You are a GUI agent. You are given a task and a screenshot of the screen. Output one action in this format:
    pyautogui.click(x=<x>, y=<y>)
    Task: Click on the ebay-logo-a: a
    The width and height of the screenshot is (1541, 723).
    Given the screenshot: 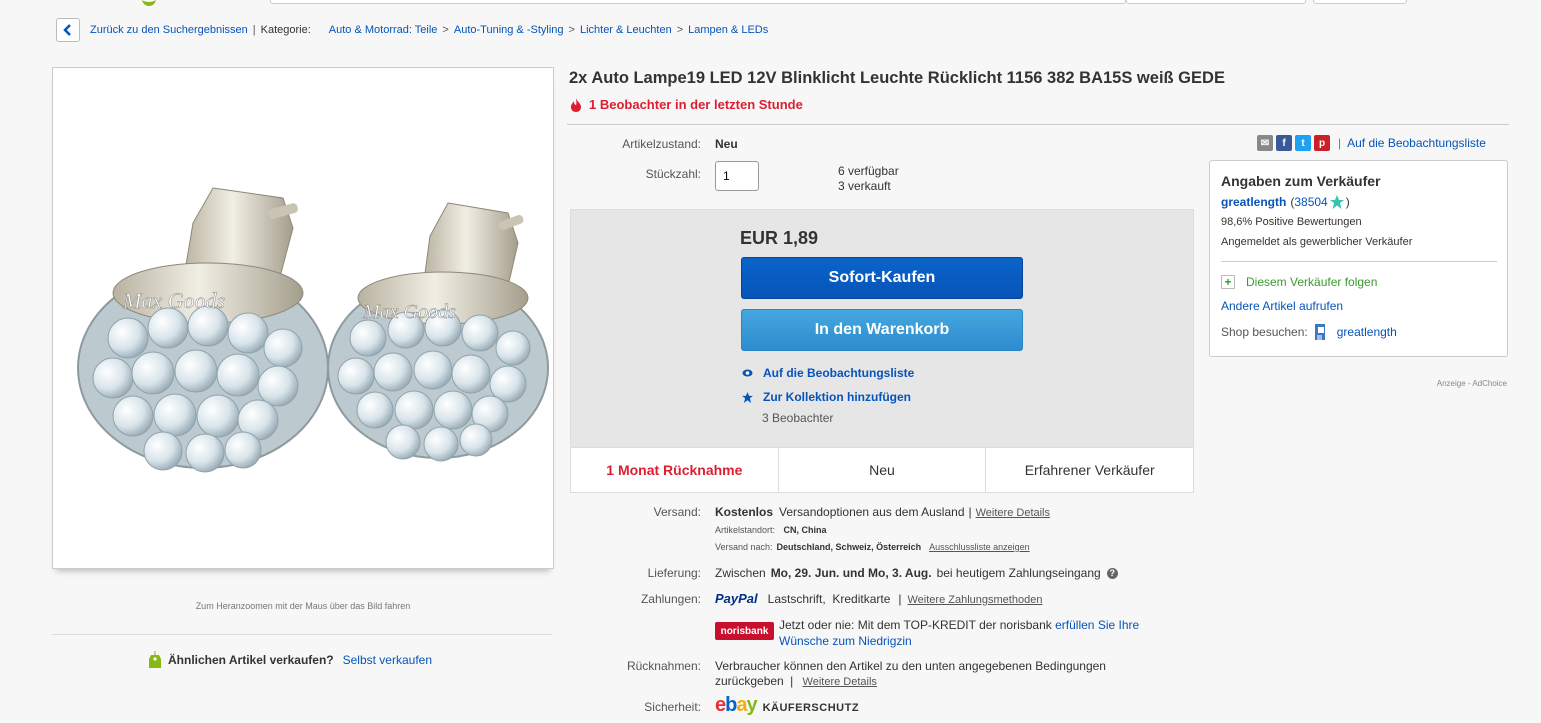 What is the action you would take?
    pyautogui.click(x=741, y=705)
    